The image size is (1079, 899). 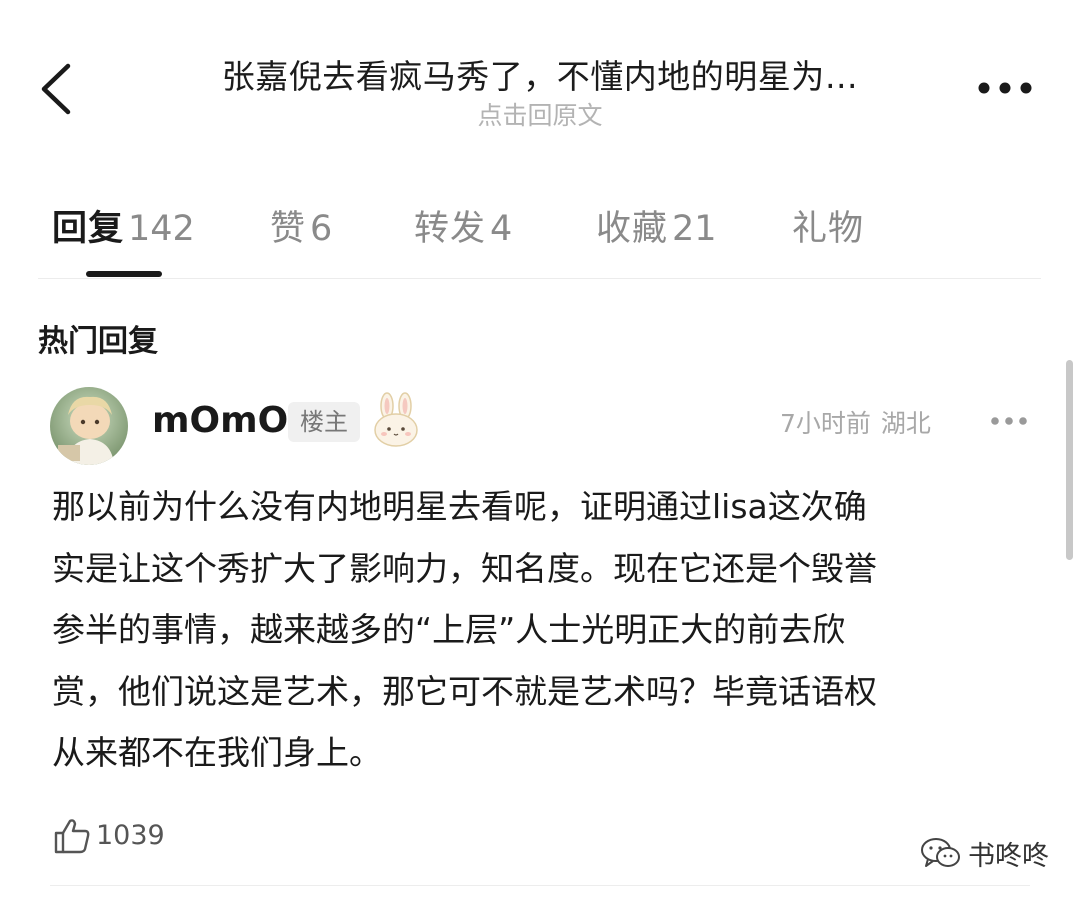 What do you see at coordinates (217, 752) in the screenshot?
I see `comment-line: 从来都不在我们身上。` at bounding box center [217, 752].